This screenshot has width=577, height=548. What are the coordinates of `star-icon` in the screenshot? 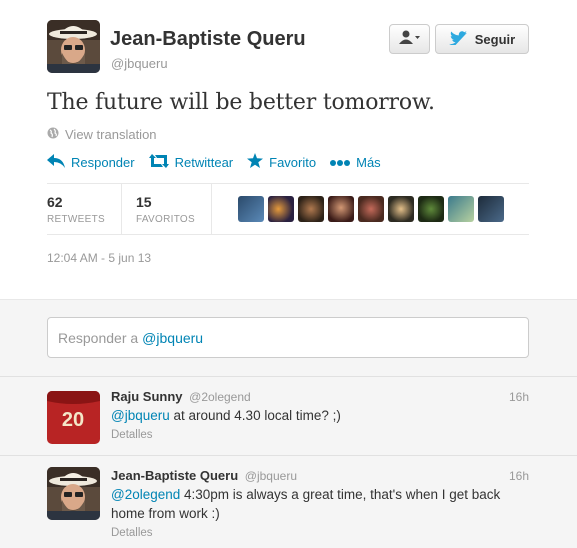 It's located at (255, 162).